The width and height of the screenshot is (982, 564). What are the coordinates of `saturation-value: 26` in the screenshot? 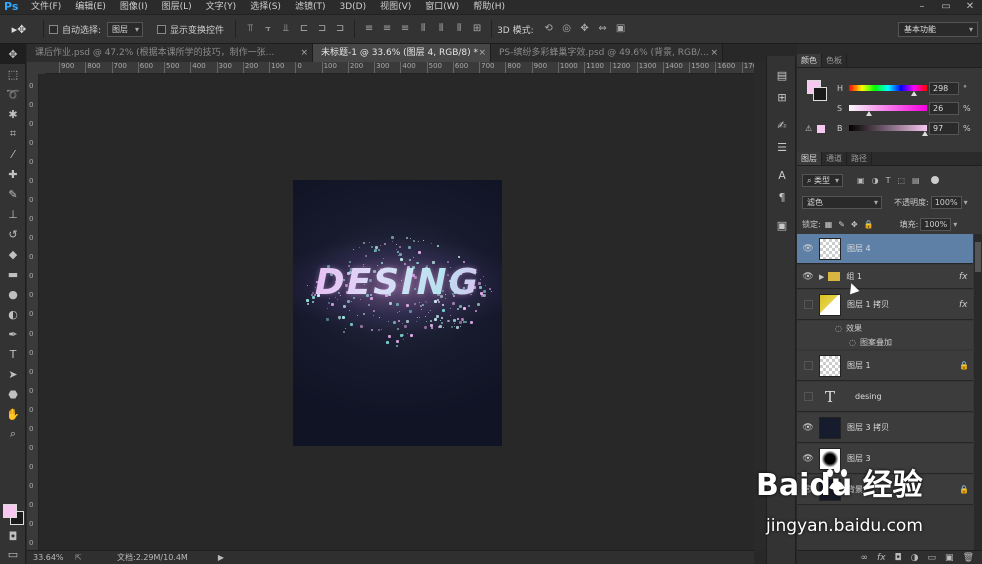 It's located at (944, 108).